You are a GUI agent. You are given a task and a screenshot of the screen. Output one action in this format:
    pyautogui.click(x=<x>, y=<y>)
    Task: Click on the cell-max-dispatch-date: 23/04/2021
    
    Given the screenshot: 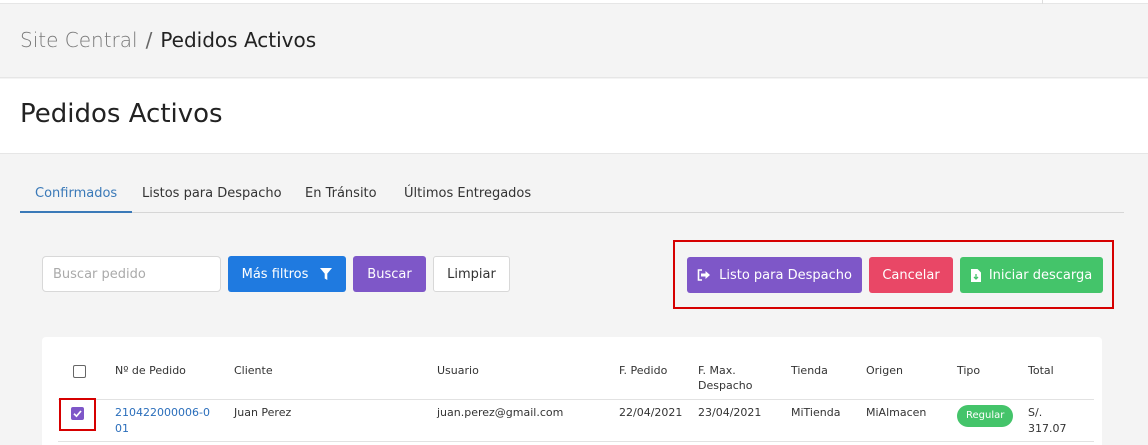 What is the action you would take?
    pyautogui.click(x=730, y=412)
    